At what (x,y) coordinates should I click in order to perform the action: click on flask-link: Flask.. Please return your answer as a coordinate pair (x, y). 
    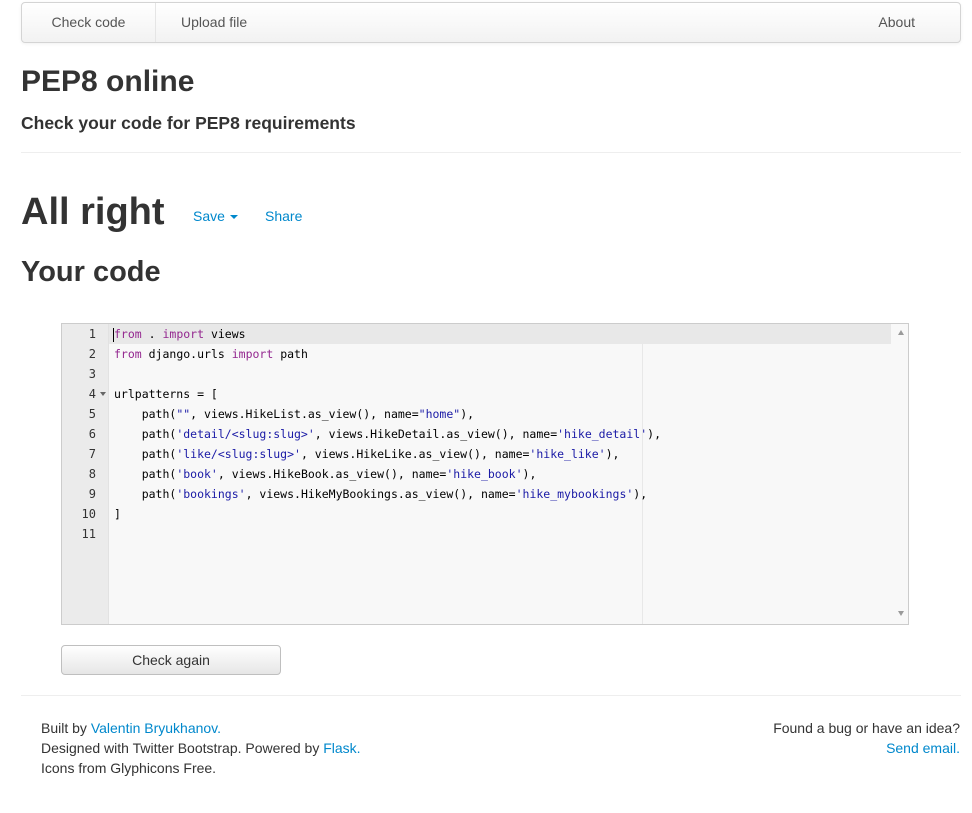
    Looking at the image, I should click on (341, 748).